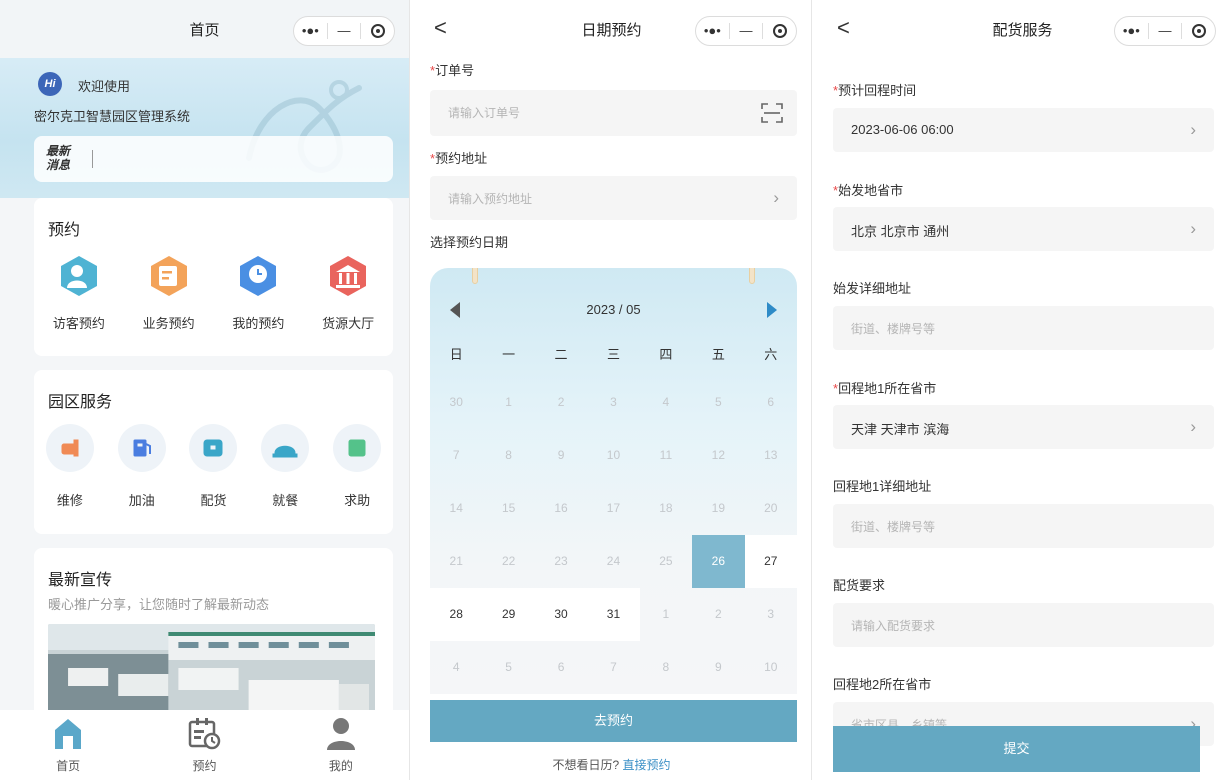 The image size is (1230, 780). I want to click on service-icon-circle: ?, so click(357, 448).